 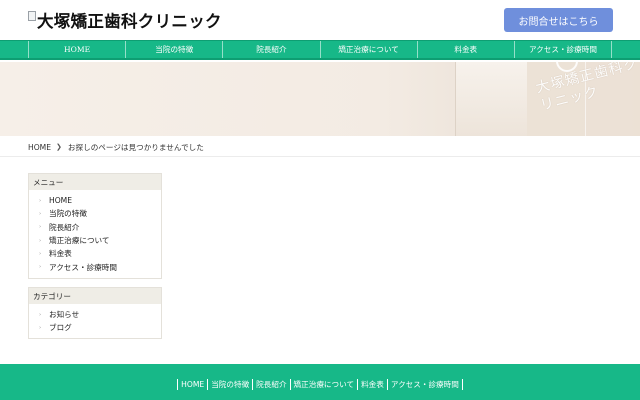 I want to click on nav-item-features: 当院の特徴, so click(x=175, y=49).